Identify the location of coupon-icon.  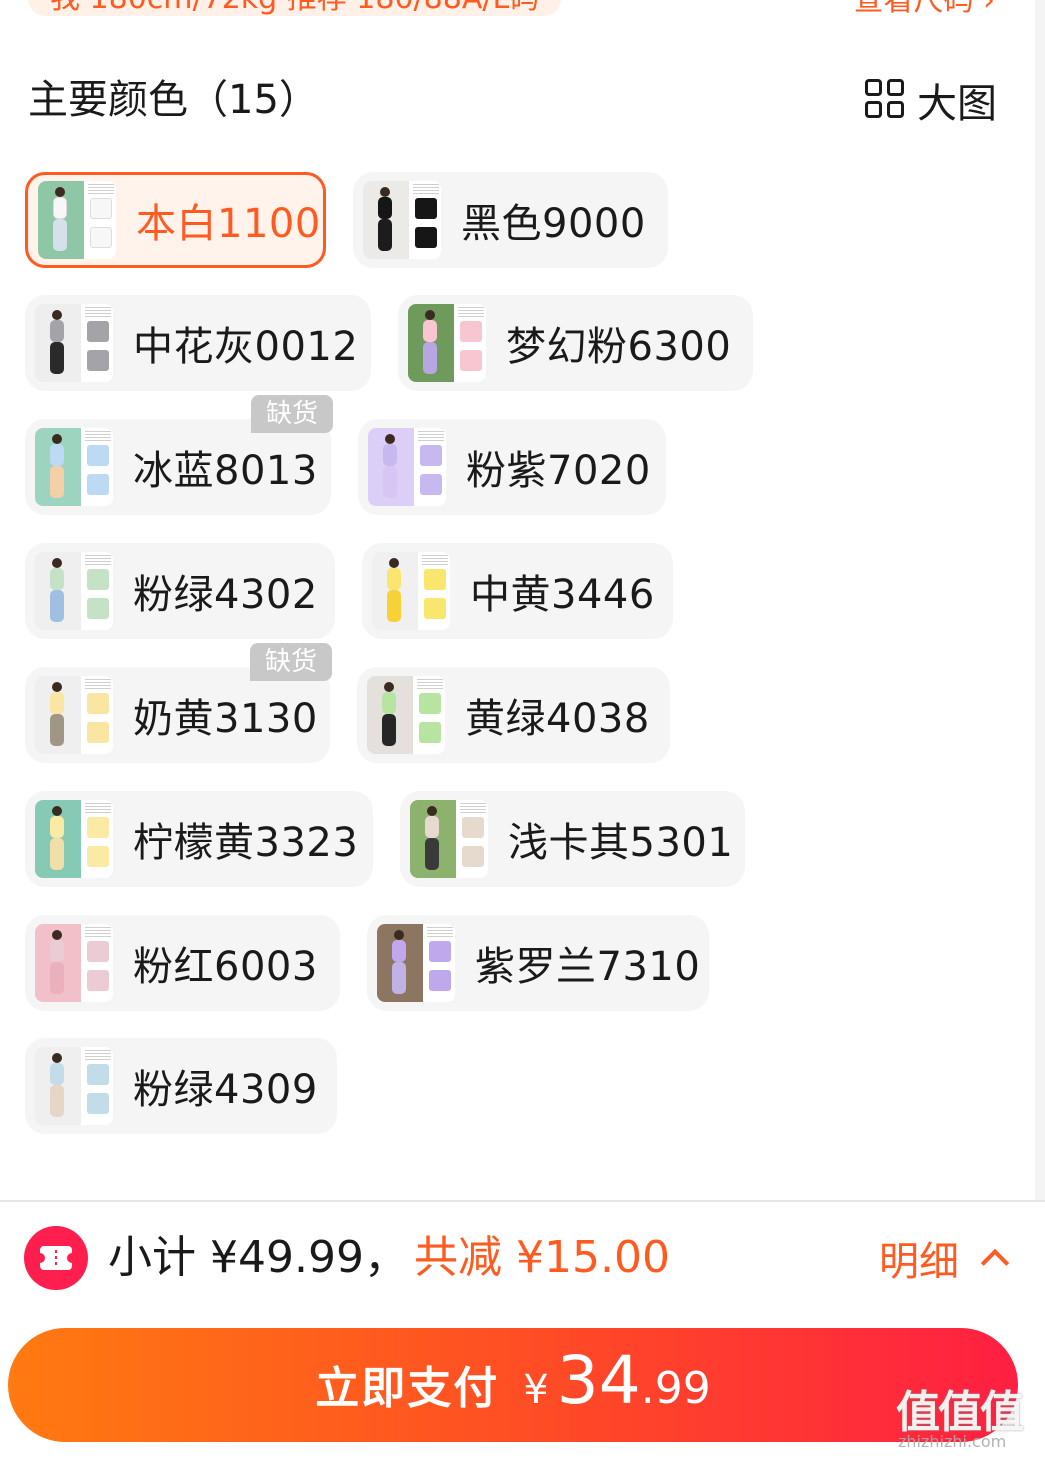
(56, 1258).